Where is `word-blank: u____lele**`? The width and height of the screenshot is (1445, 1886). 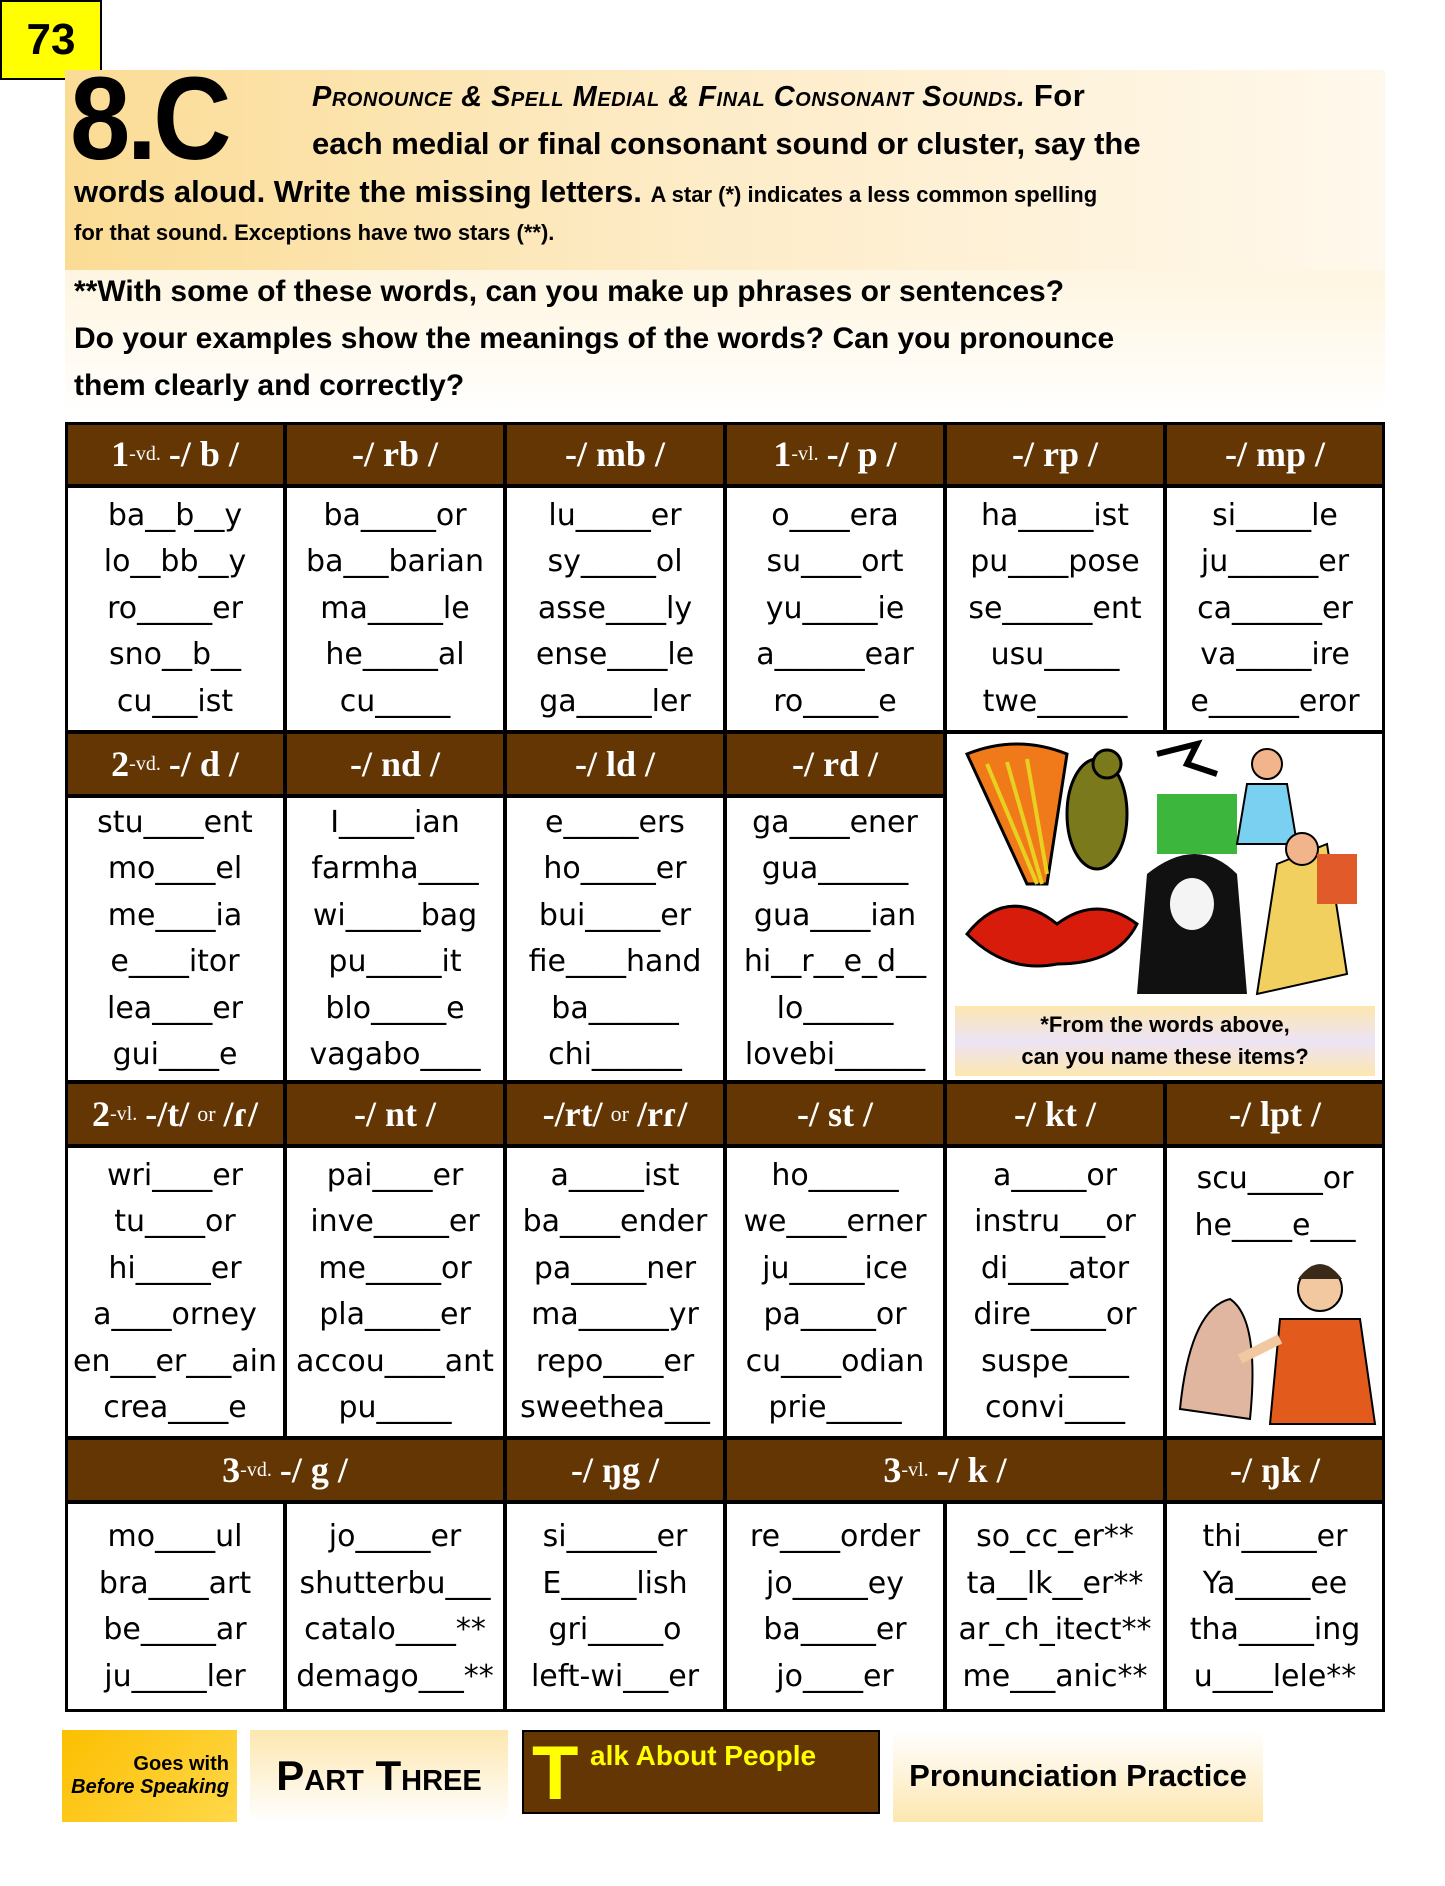 word-blank: u____lele** is located at coordinates (1275, 1677).